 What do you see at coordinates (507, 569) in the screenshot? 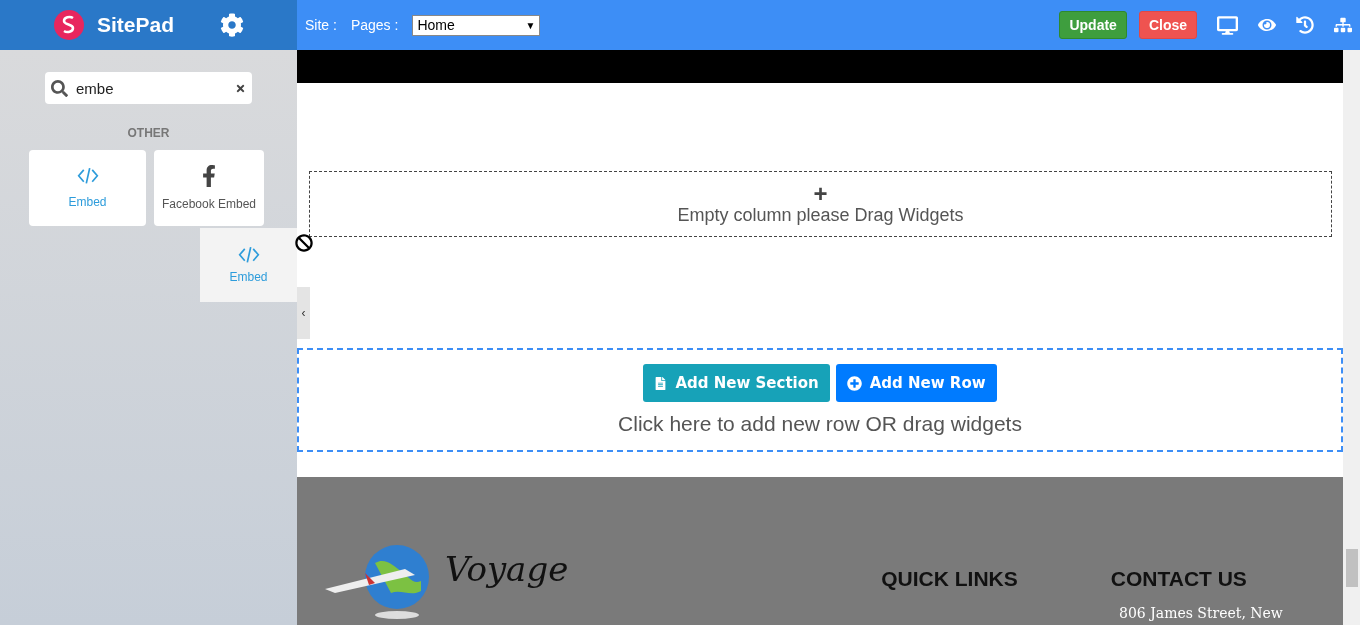
I see `footer-logo-text: Voyage` at bounding box center [507, 569].